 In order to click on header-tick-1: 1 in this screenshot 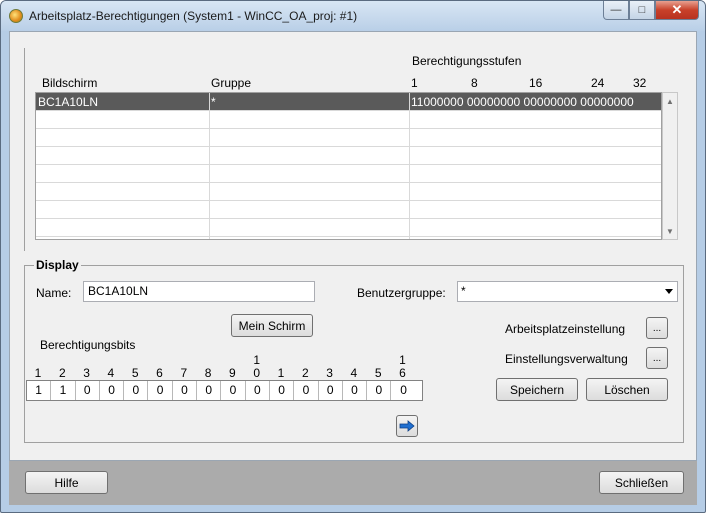, I will do `click(414, 83)`.